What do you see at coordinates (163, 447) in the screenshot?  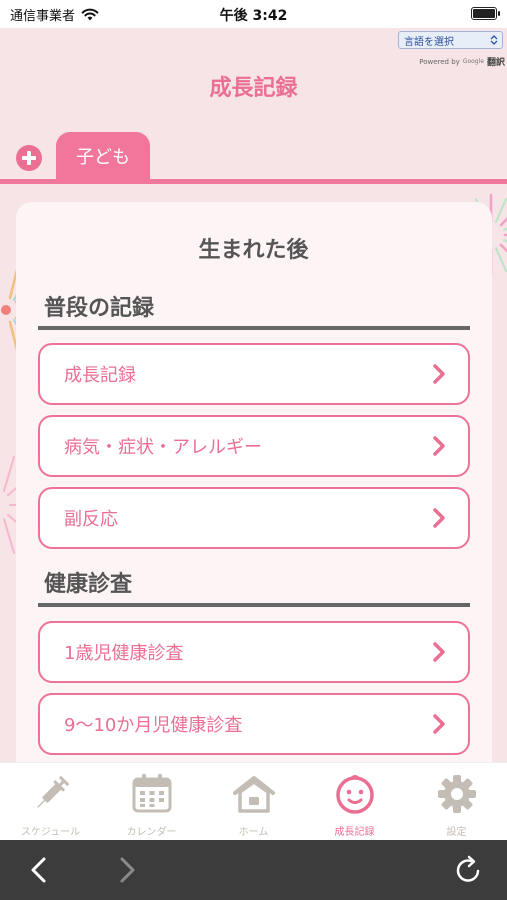 I see `menu-item-label: 病気・症状・アレルギー` at bounding box center [163, 447].